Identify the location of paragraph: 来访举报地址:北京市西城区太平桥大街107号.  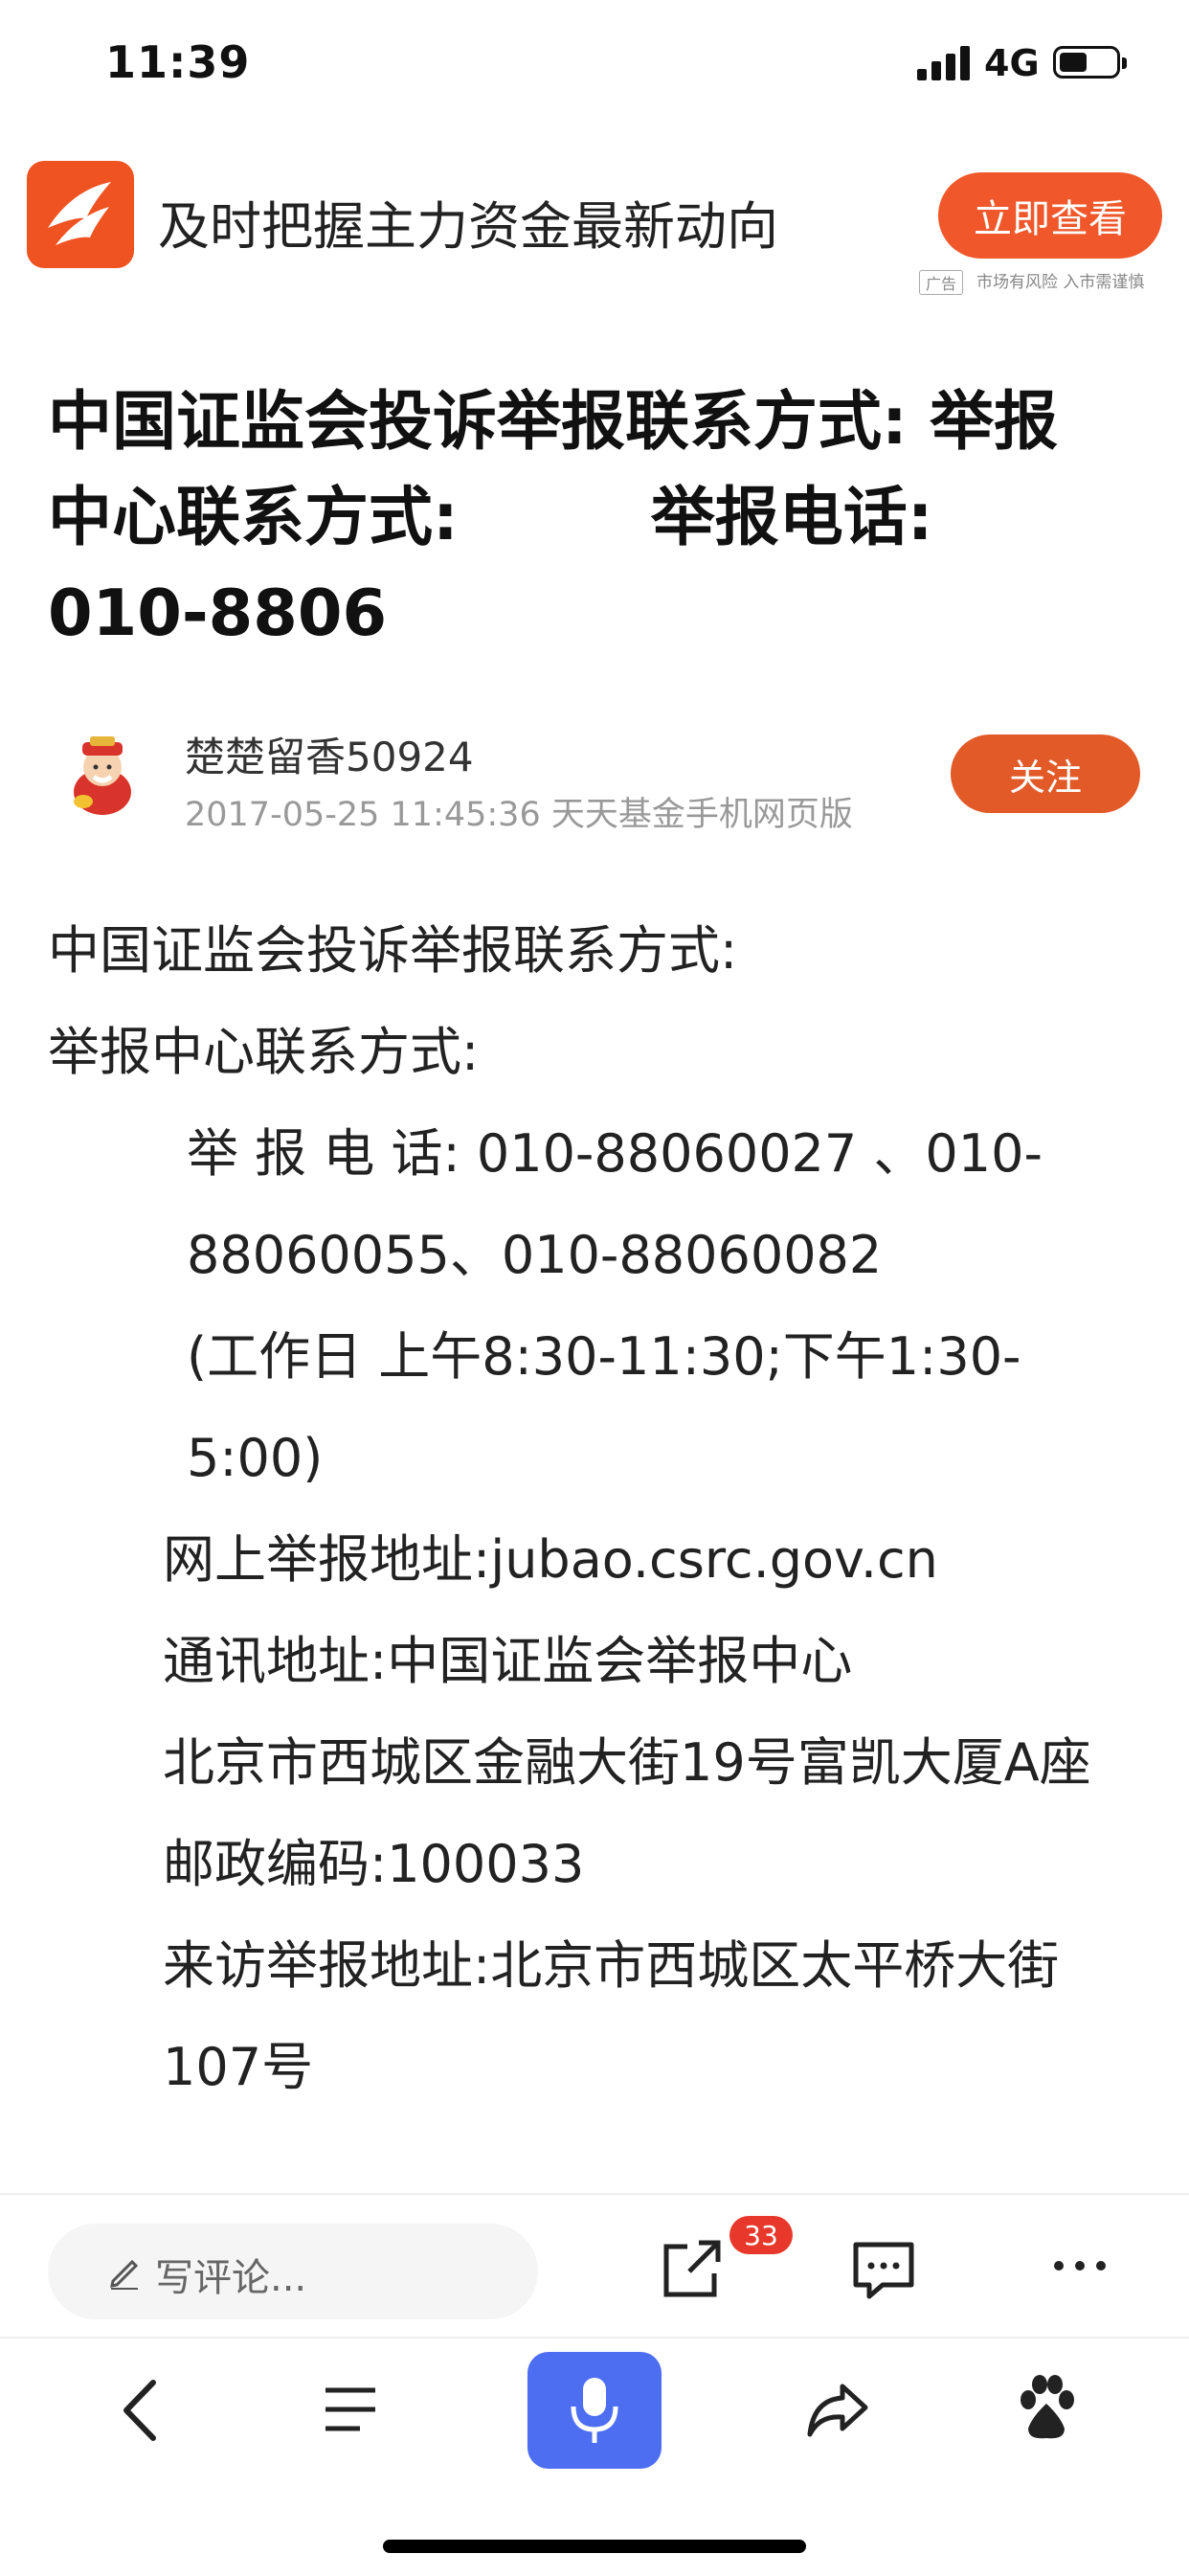
(611, 2016).